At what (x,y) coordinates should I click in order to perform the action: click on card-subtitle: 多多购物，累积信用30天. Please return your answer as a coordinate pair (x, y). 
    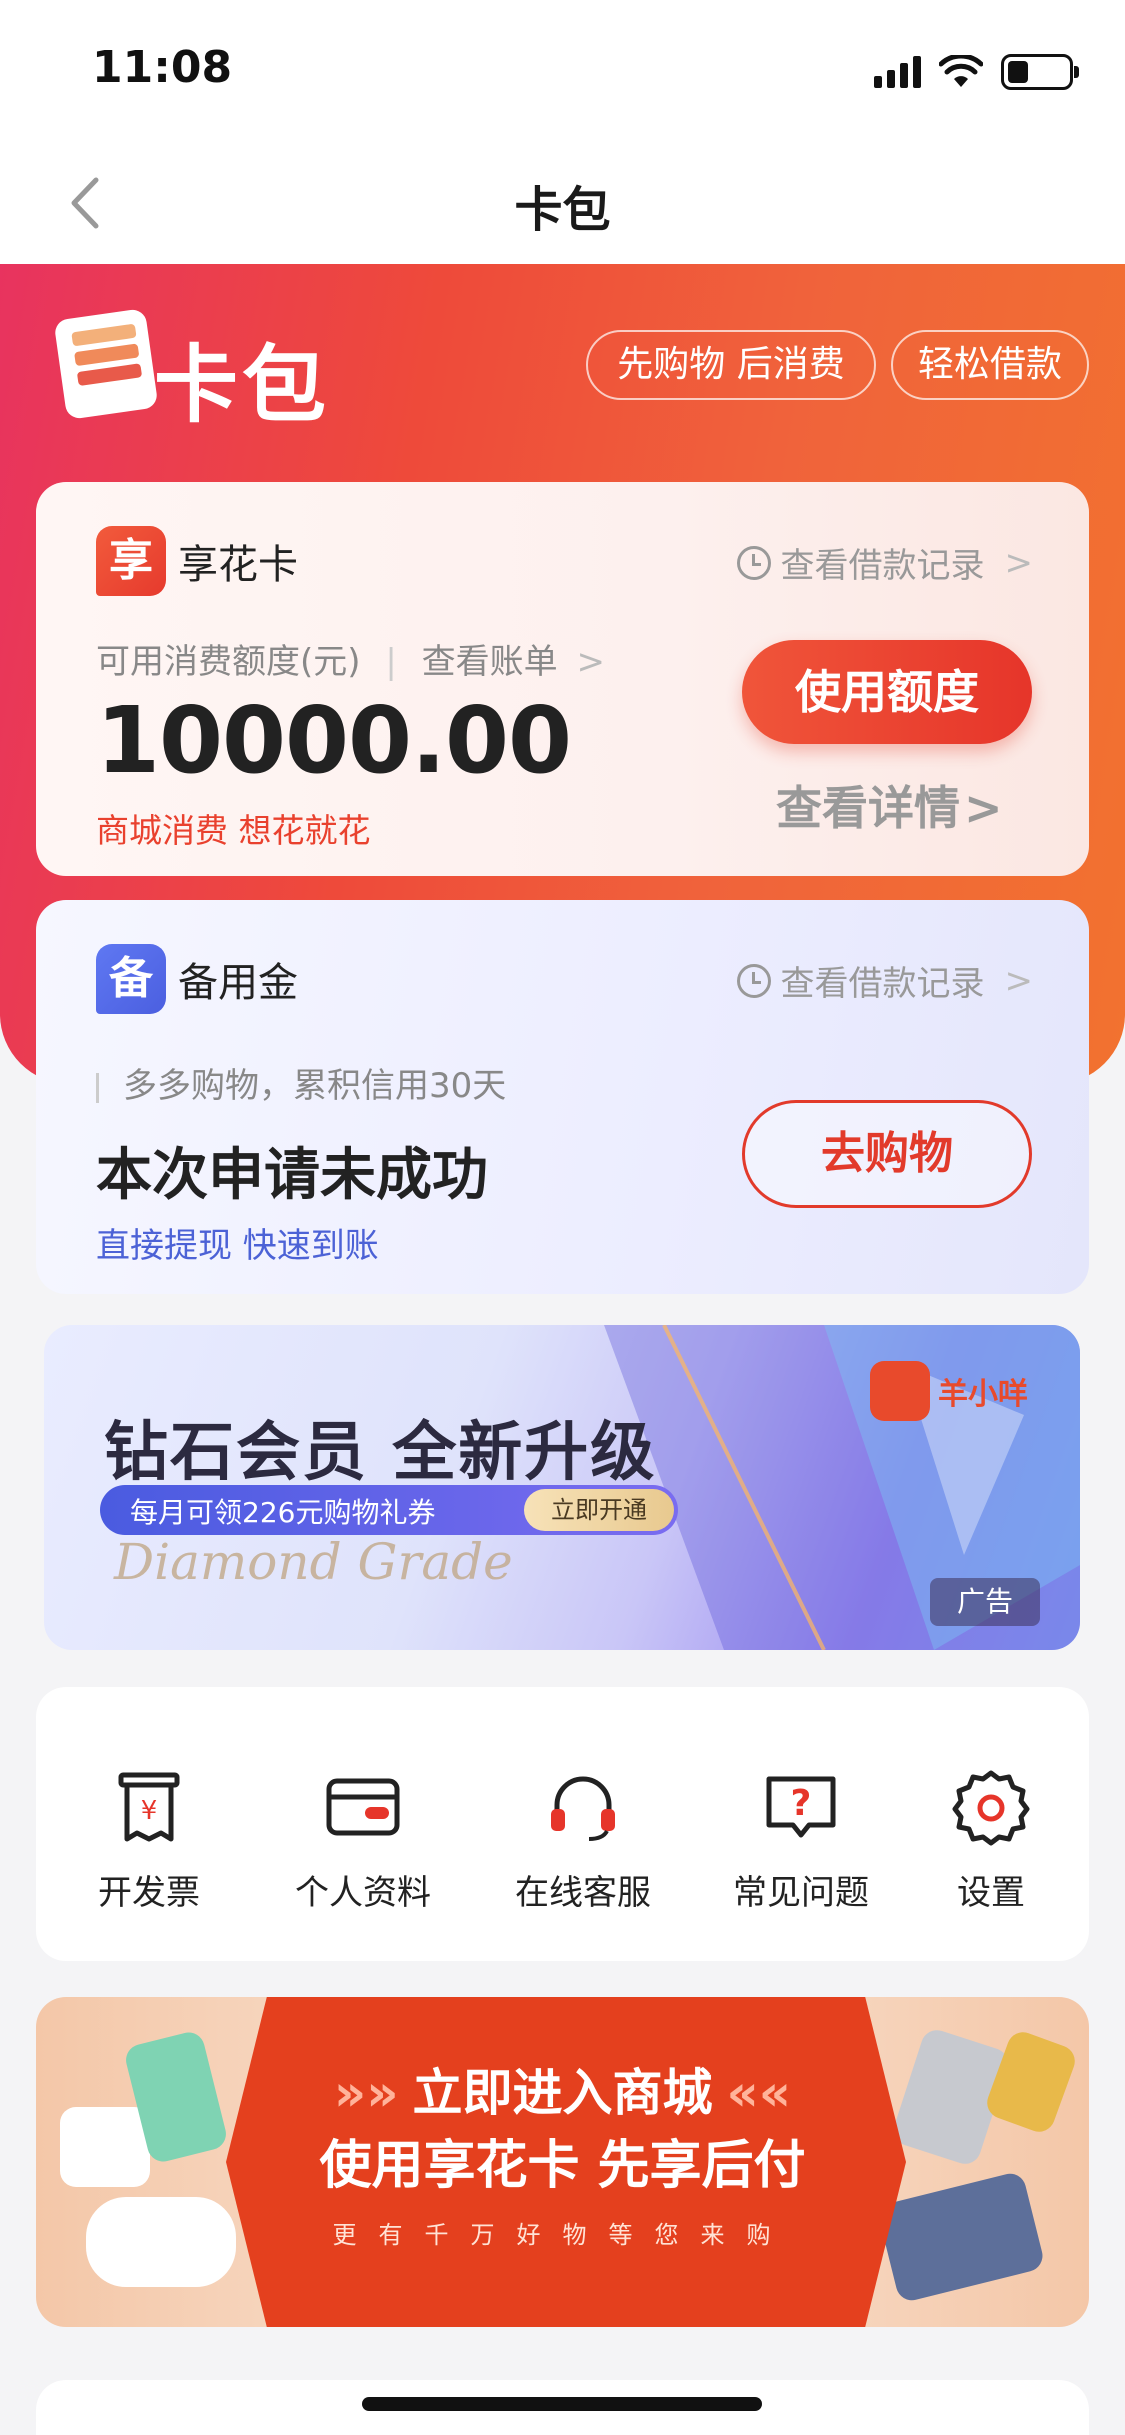
    Looking at the image, I should click on (301, 1082).